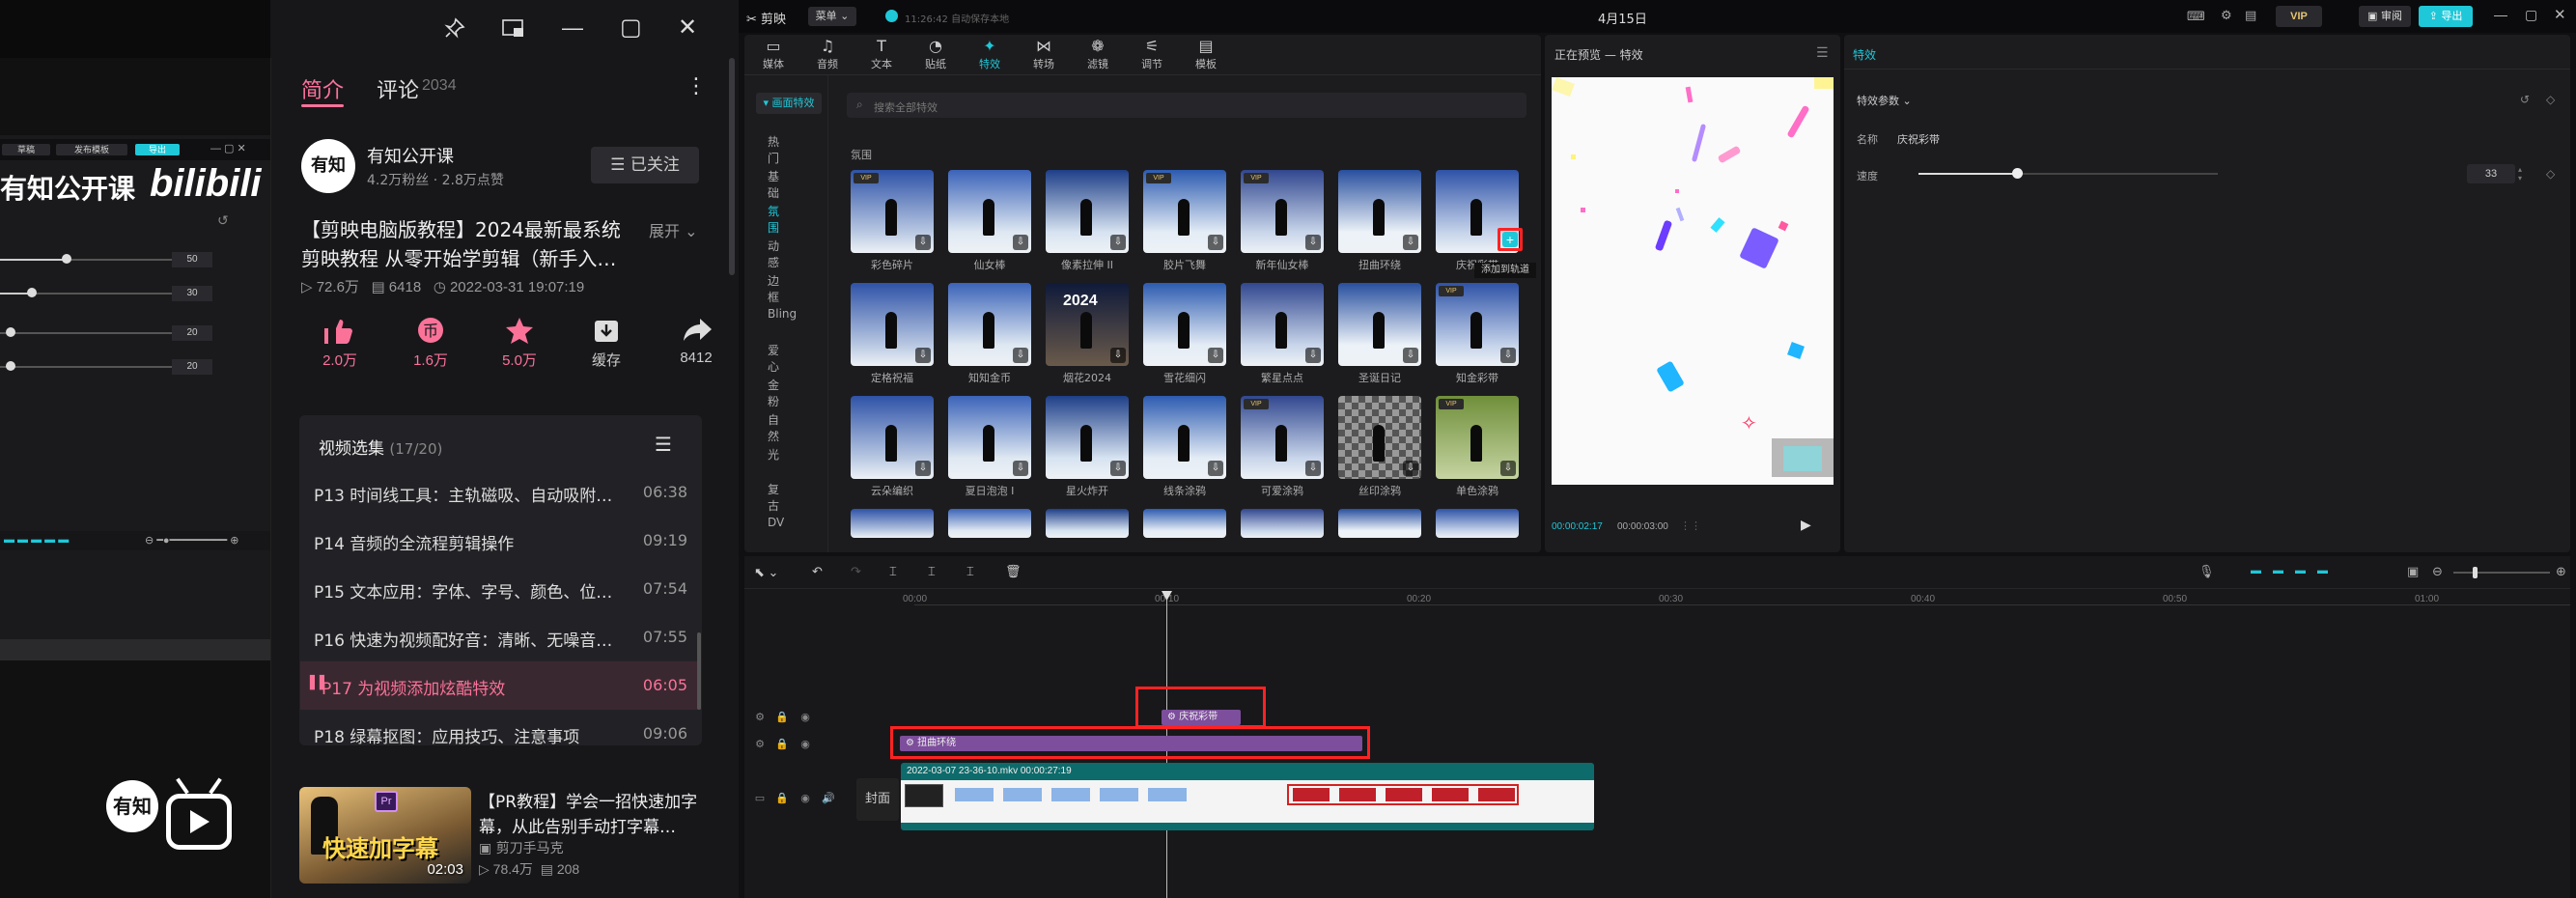  I want to click on coin-button: 币 1.6万, so click(431, 344).